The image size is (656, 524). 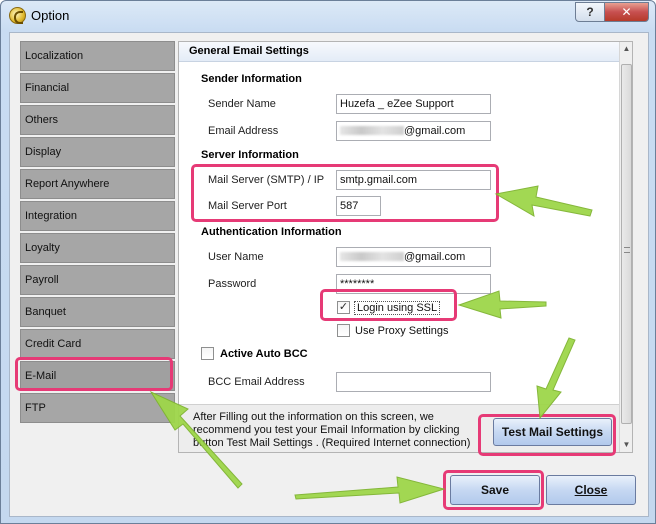 What do you see at coordinates (328, 16) in the screenshot?
I see `title-bar: Option ? ✕` at bounding box center [328, 16].